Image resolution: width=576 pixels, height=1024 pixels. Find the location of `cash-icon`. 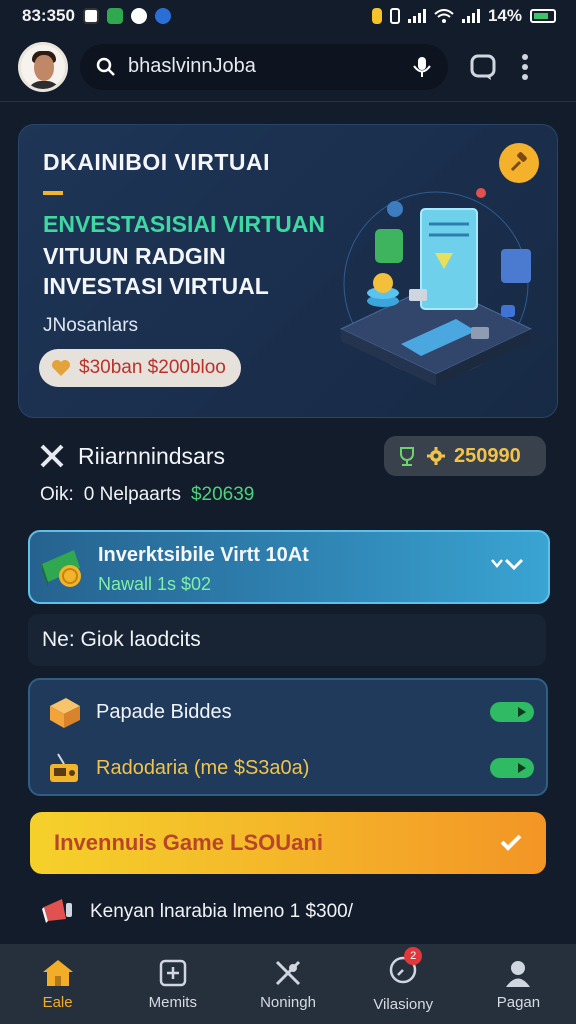

cash-icon is located at coordinates (61, 569).